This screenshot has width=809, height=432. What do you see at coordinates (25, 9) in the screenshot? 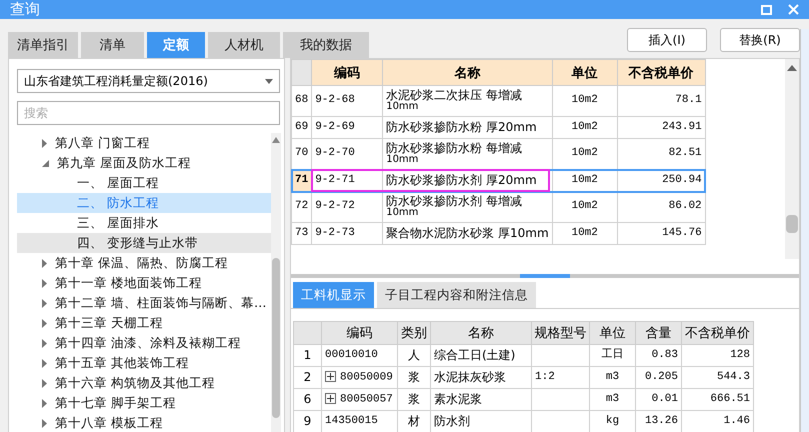
I see `window-title: 查询` at bounding box center [25, 9].